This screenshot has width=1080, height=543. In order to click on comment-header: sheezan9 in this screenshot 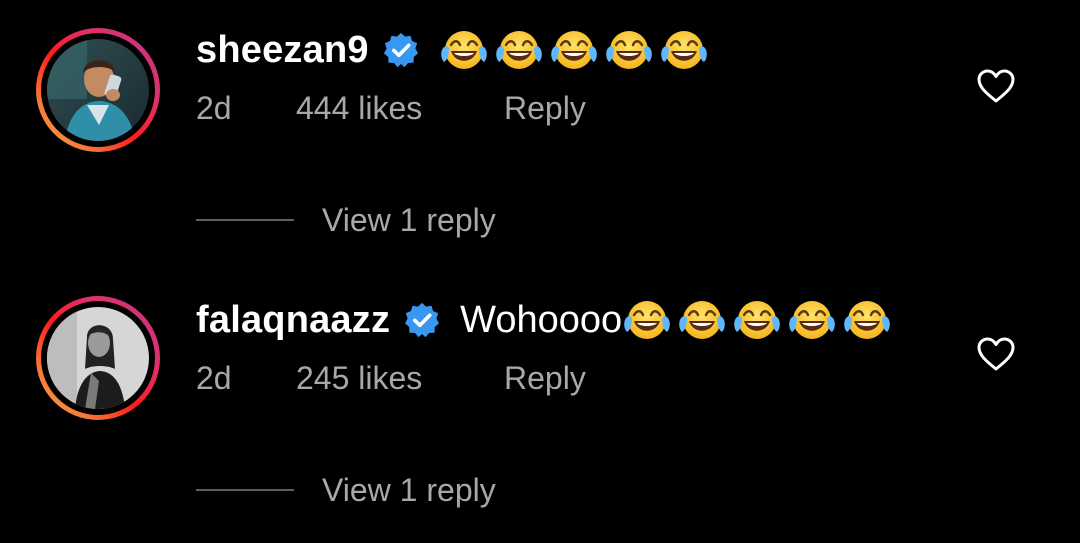, I will do `click(455, 50)`.